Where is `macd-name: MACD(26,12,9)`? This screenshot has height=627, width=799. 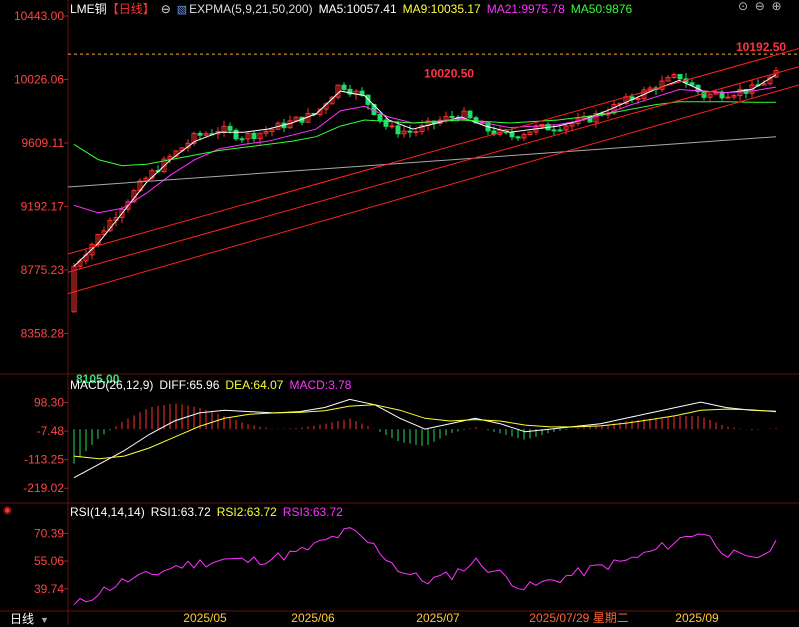
macd-name: MACD(26,12,9) is located at coordinates (111, 385).